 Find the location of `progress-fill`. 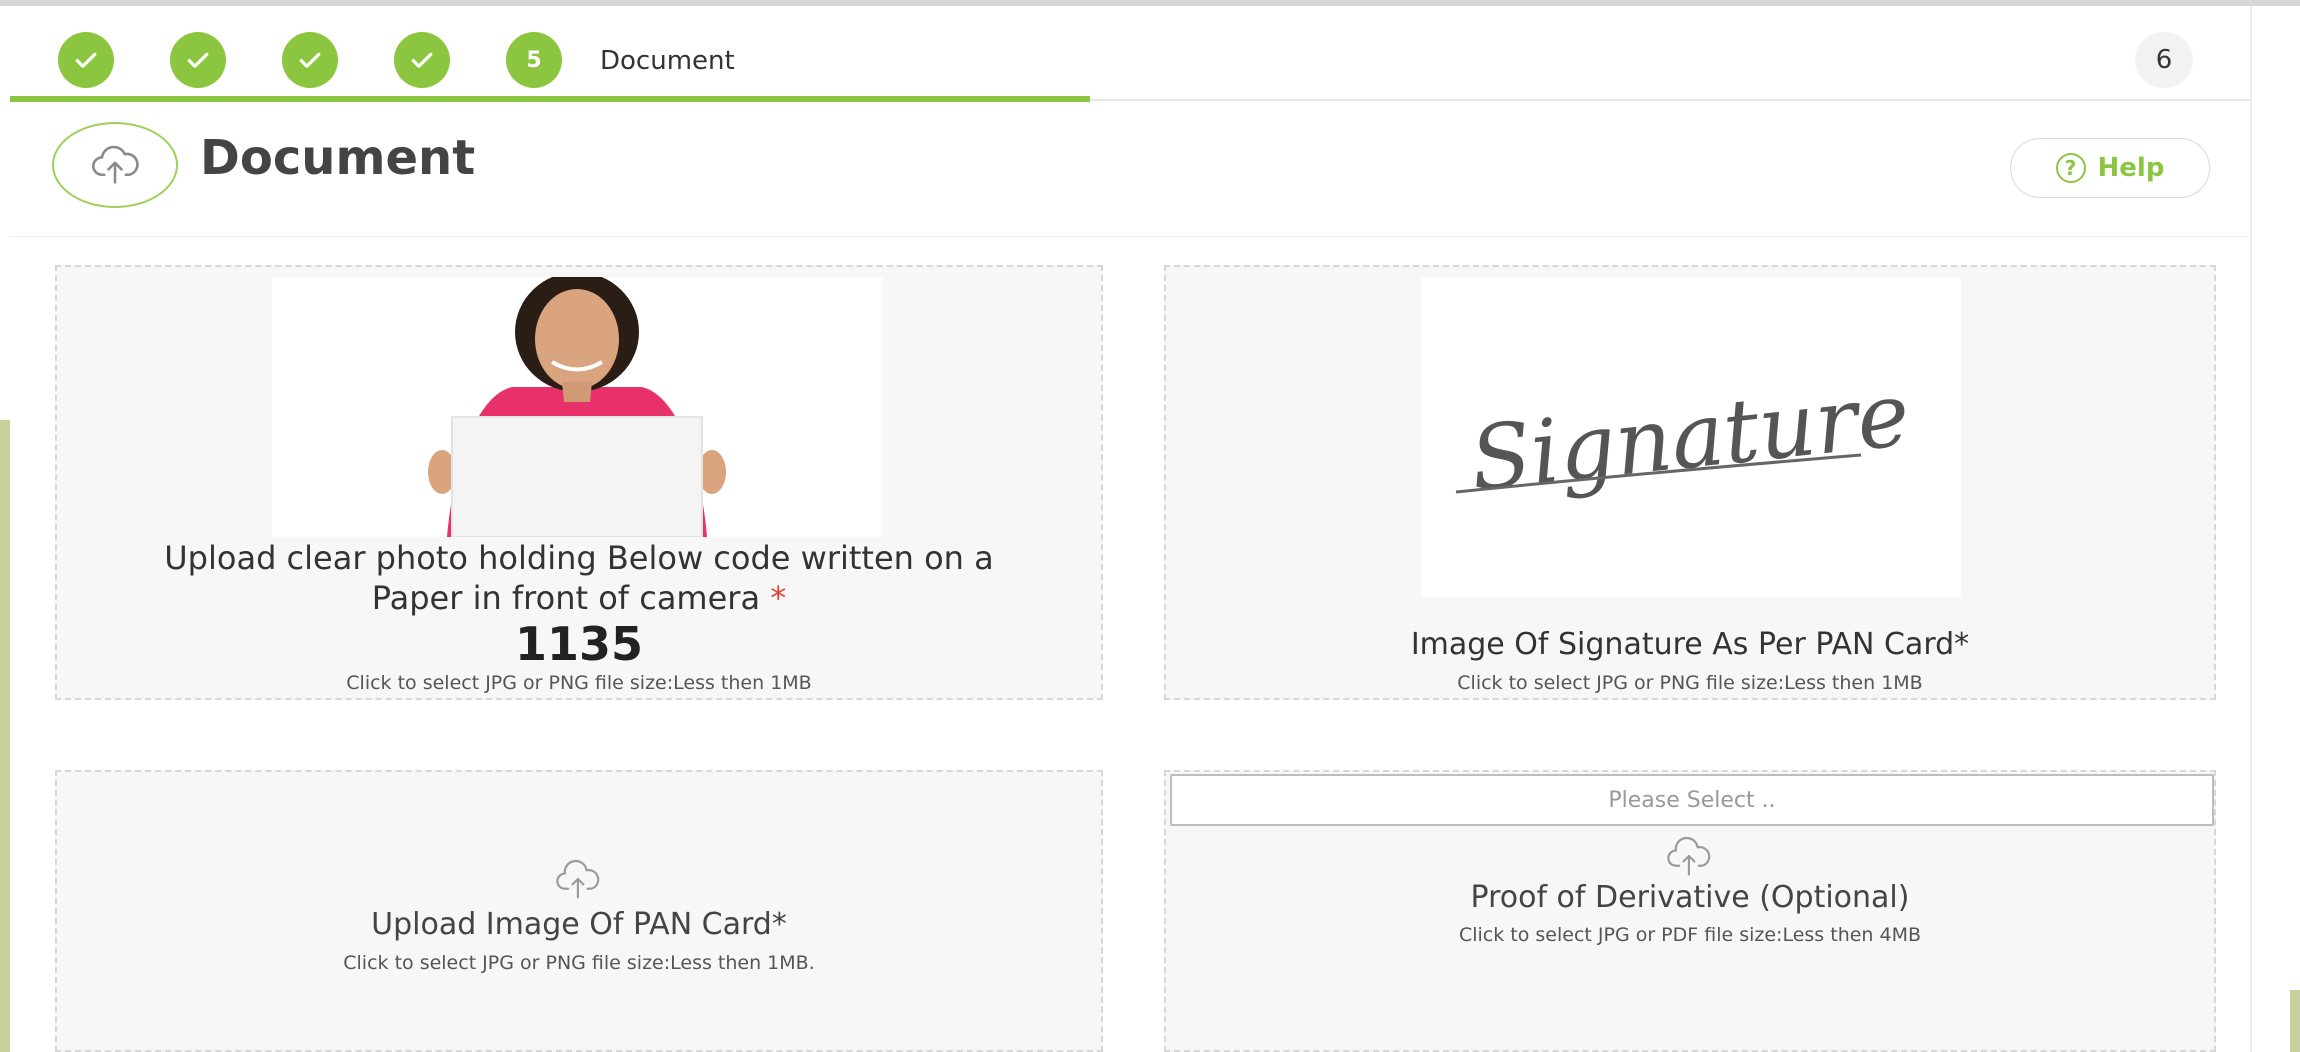

progress-fill is located at coordinates (550, 99).